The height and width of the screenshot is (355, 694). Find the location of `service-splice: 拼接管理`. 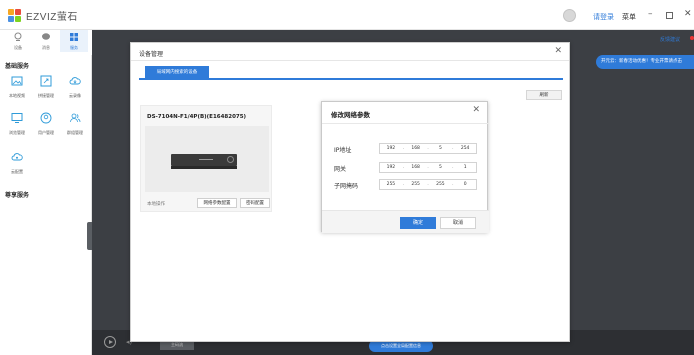

service-splice: 拼接管理 is located at coordinates (46, 87).